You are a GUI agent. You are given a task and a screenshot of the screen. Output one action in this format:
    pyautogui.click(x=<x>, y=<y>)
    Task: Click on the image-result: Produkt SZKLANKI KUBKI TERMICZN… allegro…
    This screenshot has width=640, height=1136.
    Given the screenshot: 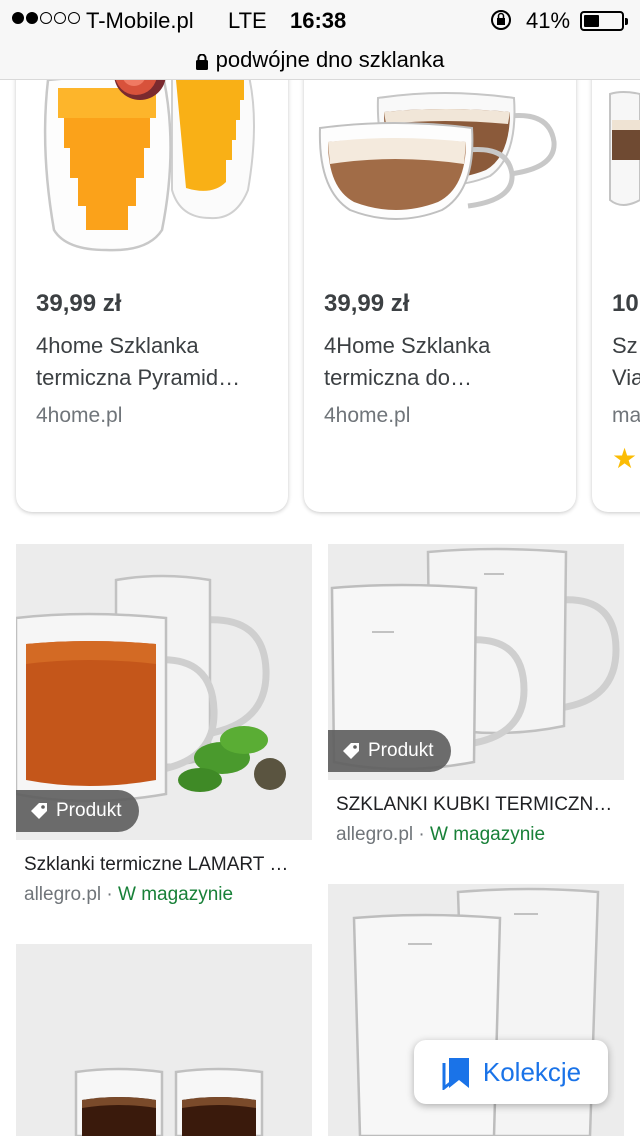 What is the action you would take?
    pyautogui.click(x=476, y=697)
    